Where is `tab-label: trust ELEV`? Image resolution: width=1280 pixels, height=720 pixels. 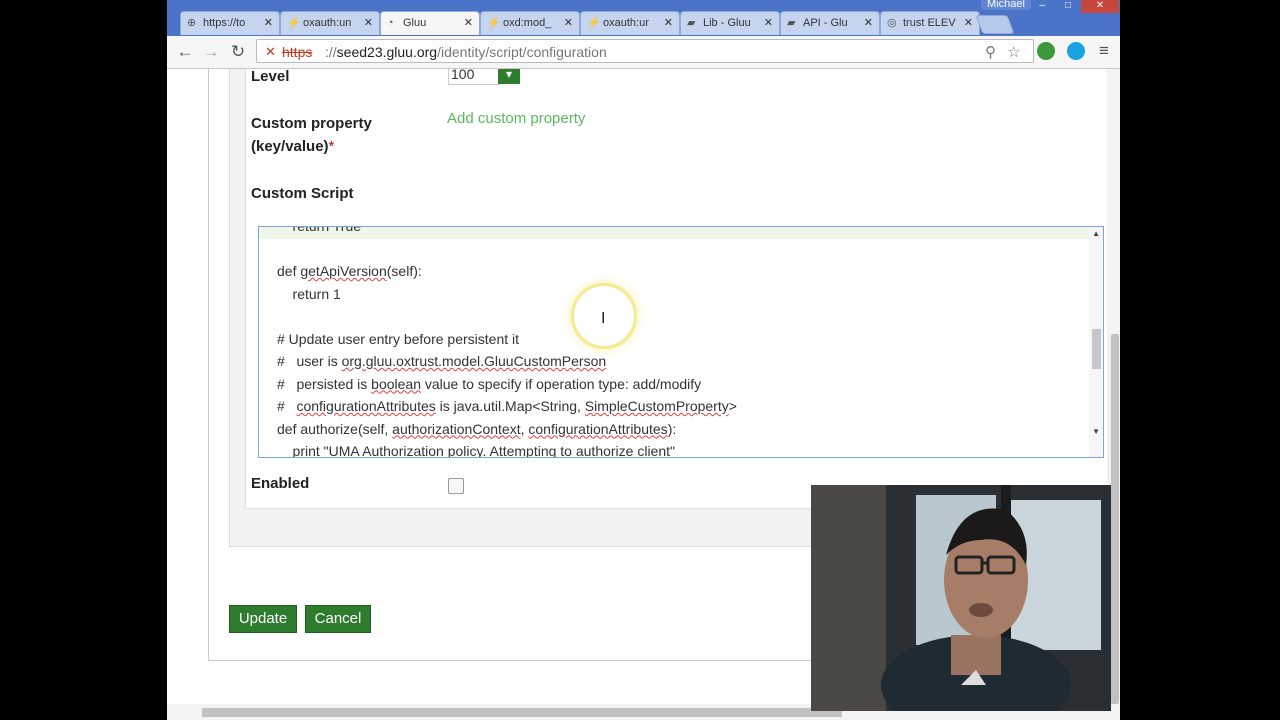 tab-label: trust ELEV is located at coordinates (929, 23).